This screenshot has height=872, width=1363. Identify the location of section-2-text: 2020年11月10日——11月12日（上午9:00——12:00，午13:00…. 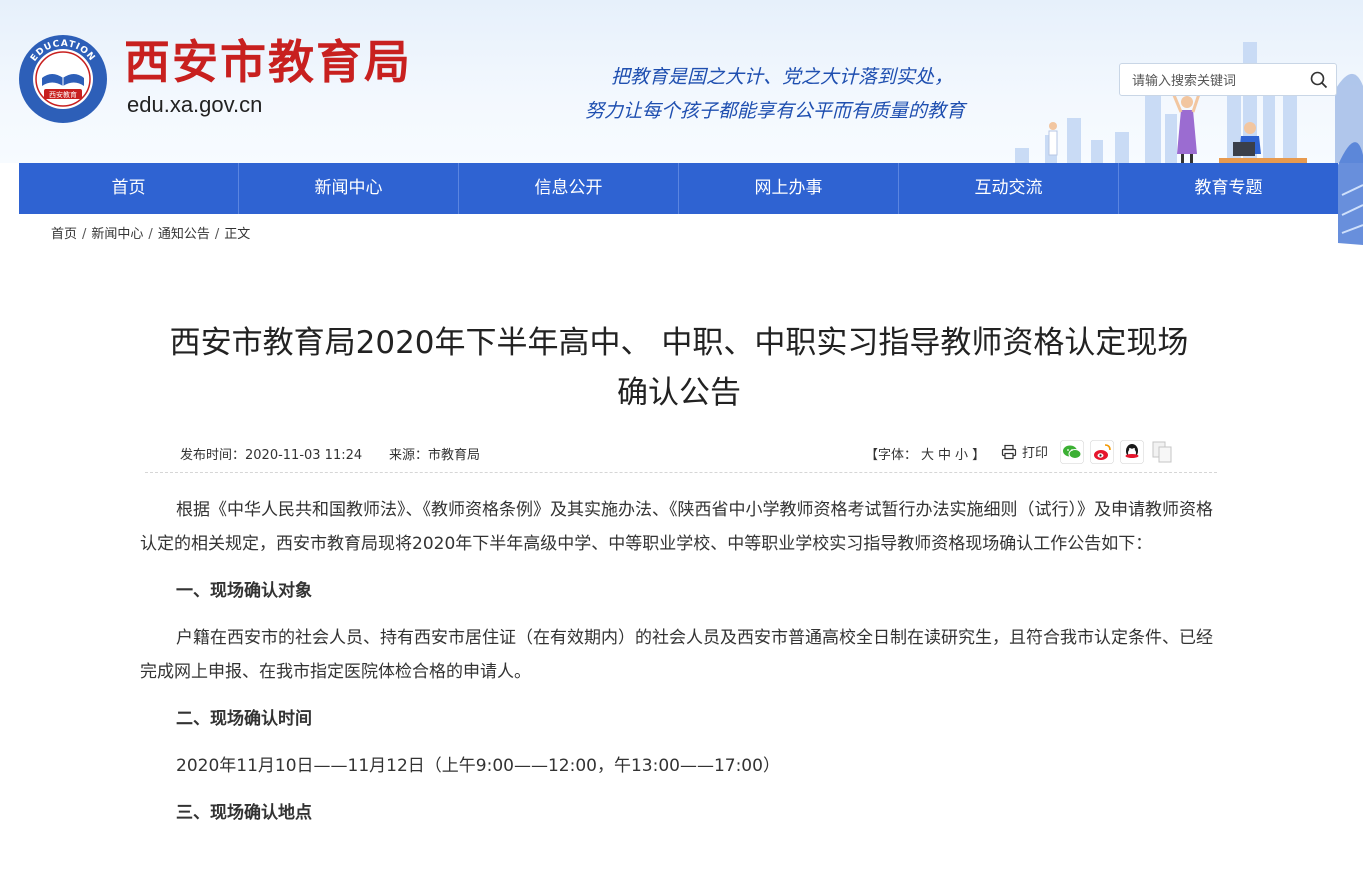
(478, 766).